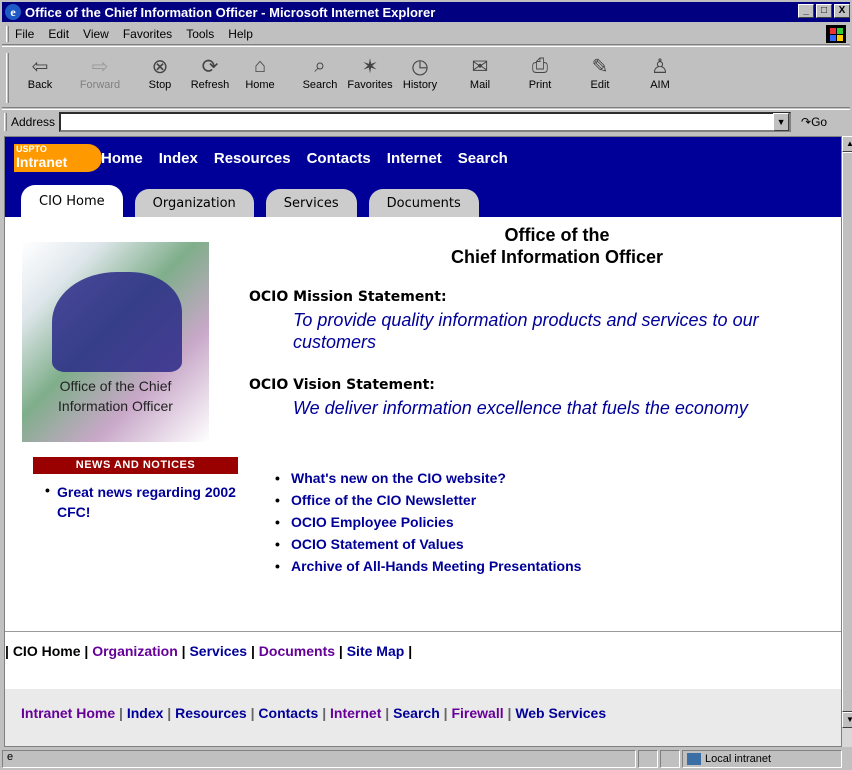 The image size is (852, 770). What do you see at coordinates (115, 386) in the screenshot?
I see `image-caption-line-1: Office of the Chief` at bounding box center [115, 386].